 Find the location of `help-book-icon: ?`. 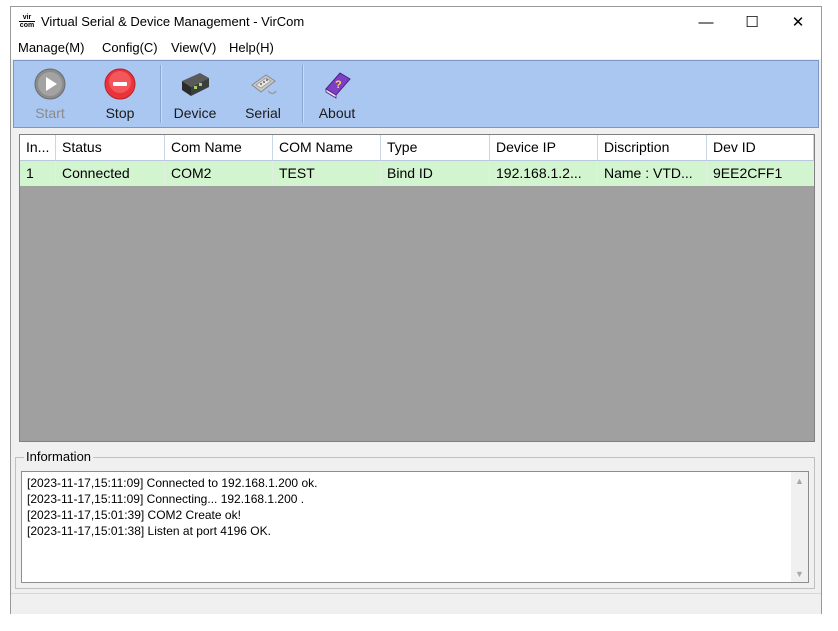

help-book-icon: ? is located at coordinates (338, 85).